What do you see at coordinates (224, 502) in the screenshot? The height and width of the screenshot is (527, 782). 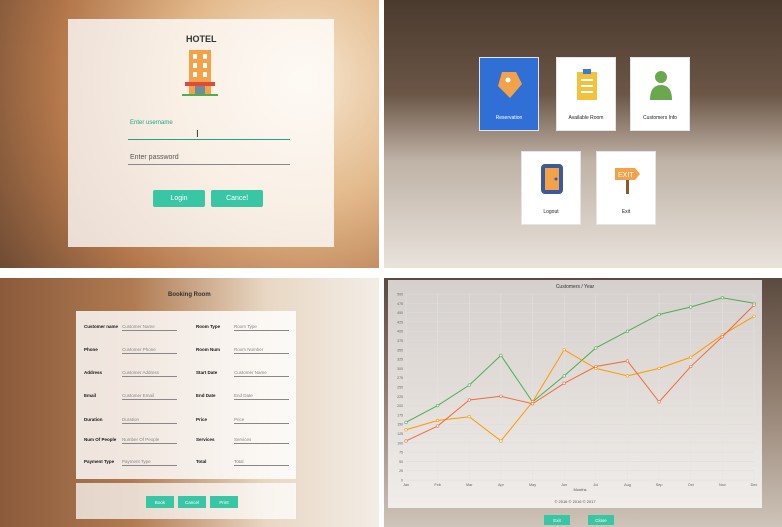 I see `print-button: Print` at bounding box center [224, 502].